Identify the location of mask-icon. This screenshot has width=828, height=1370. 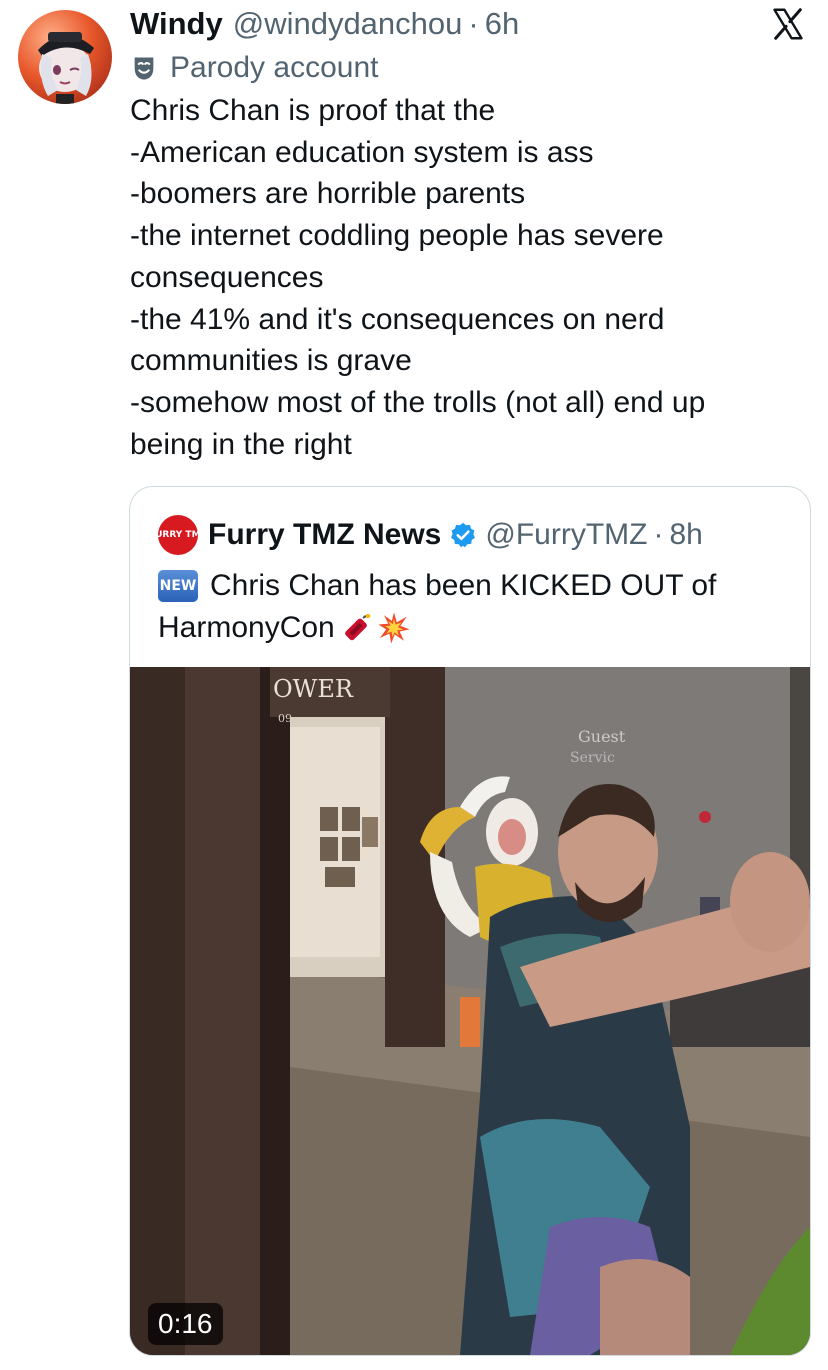
(144, 68).